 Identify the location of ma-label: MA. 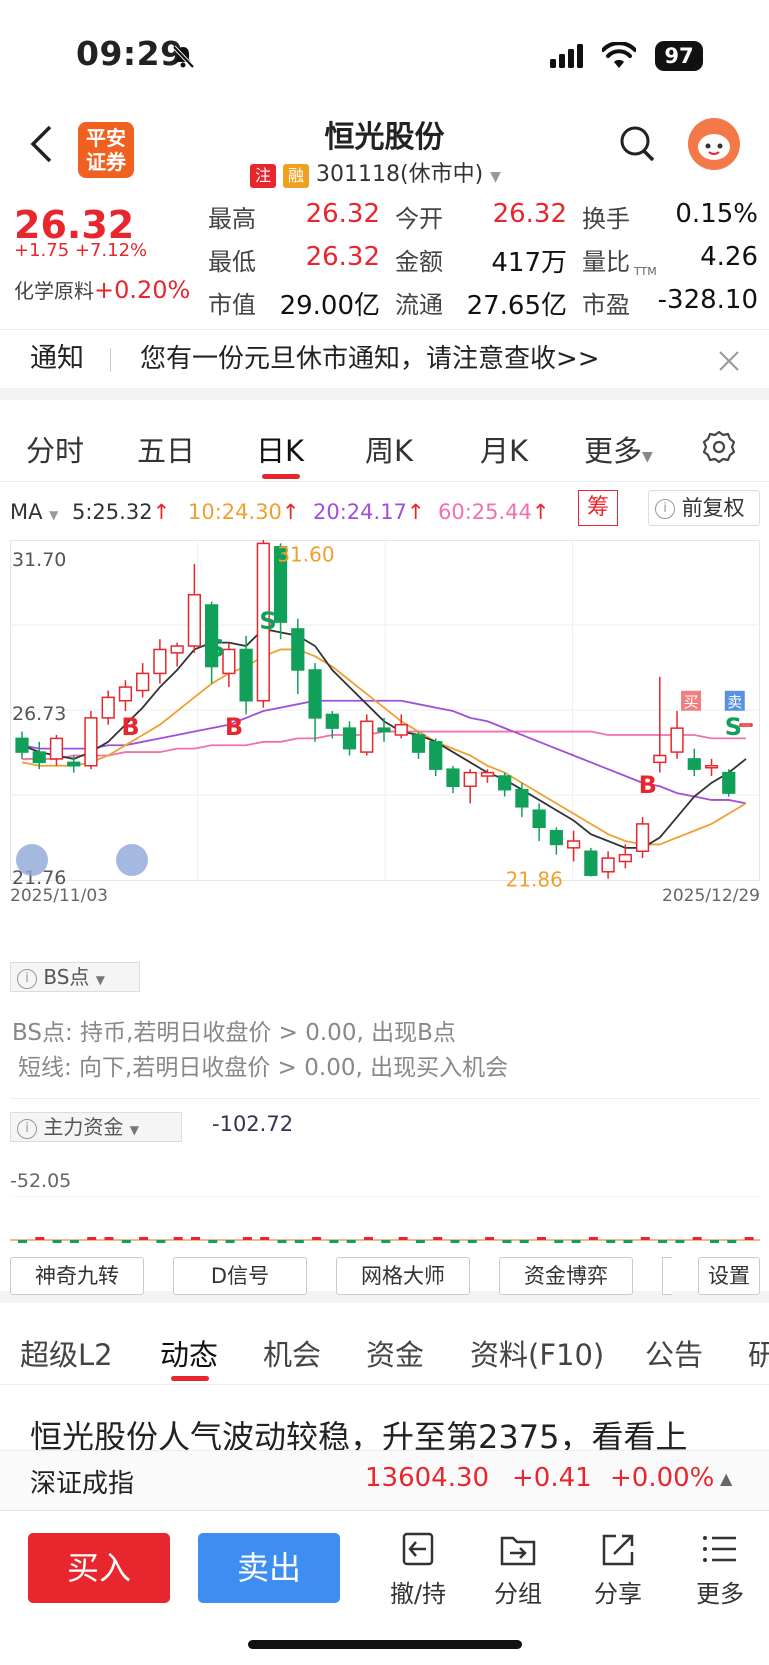
(26, 512).